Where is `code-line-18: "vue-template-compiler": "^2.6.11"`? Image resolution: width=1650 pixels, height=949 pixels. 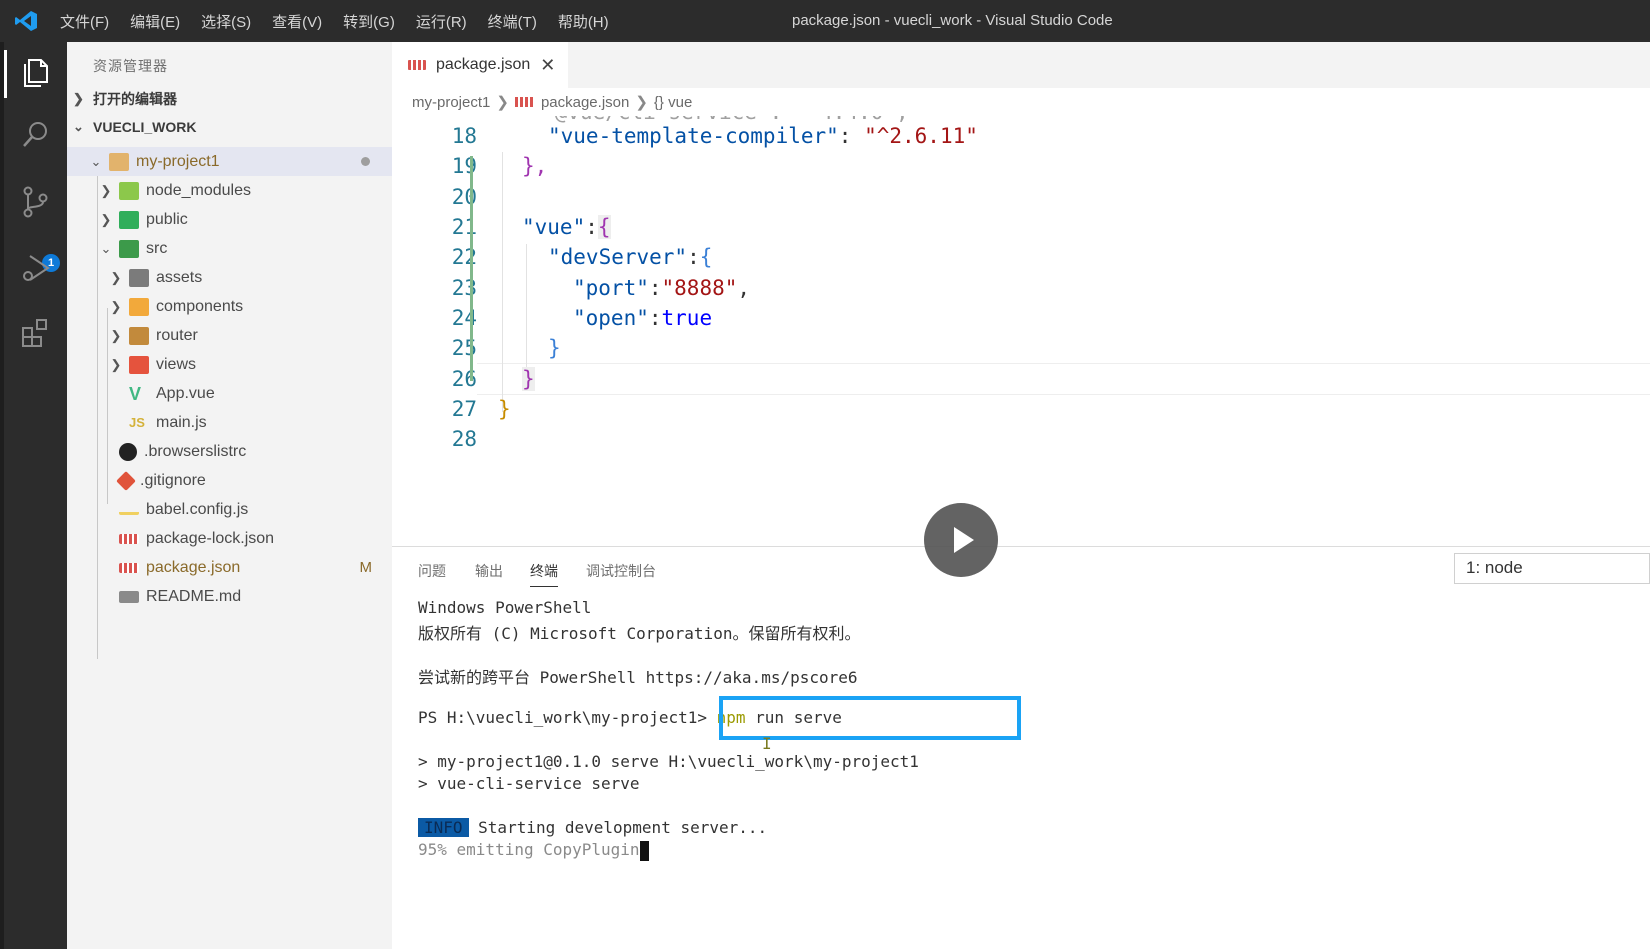 code-line-18: "vue-template-compiler": "^2.6.11" is located at coordinates (763, 136).